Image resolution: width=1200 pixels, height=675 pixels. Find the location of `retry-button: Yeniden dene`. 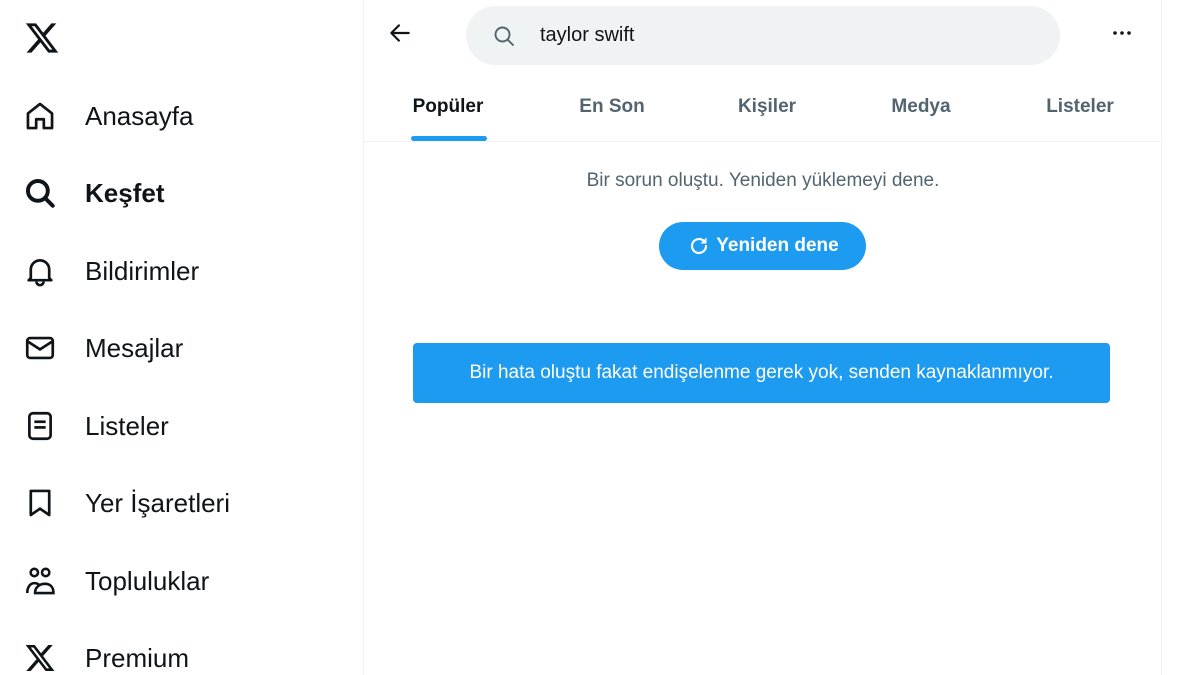

retry-button: Yeniden dene is located at coordinates (762, 246).